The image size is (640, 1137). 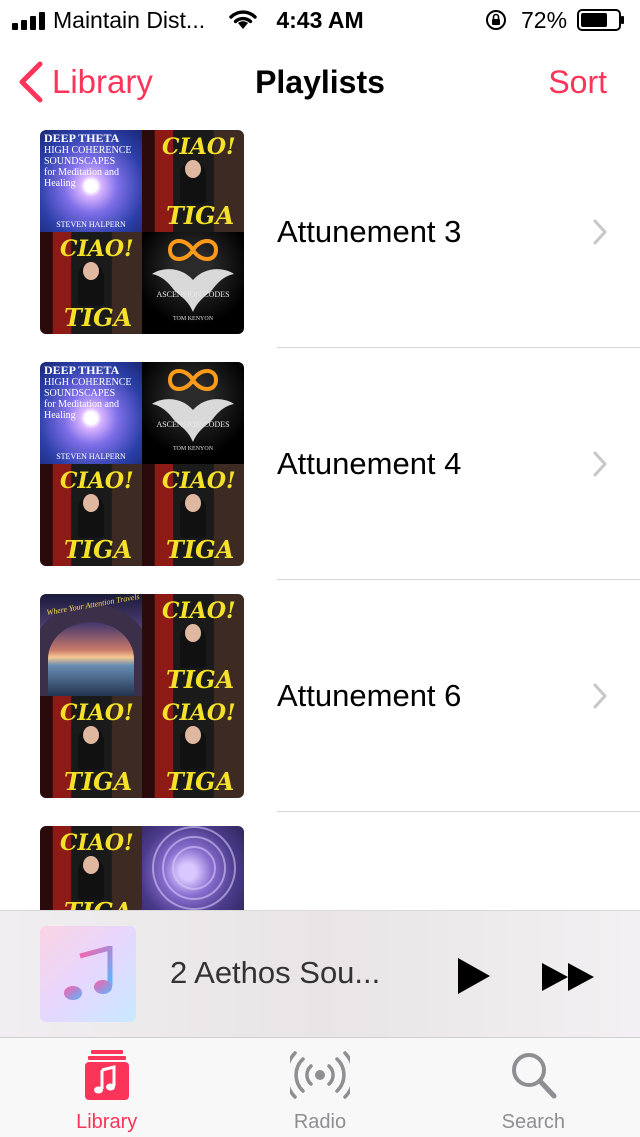 I want to click on tab-bar: Library Radio Search, so click(x=320, y=1087).